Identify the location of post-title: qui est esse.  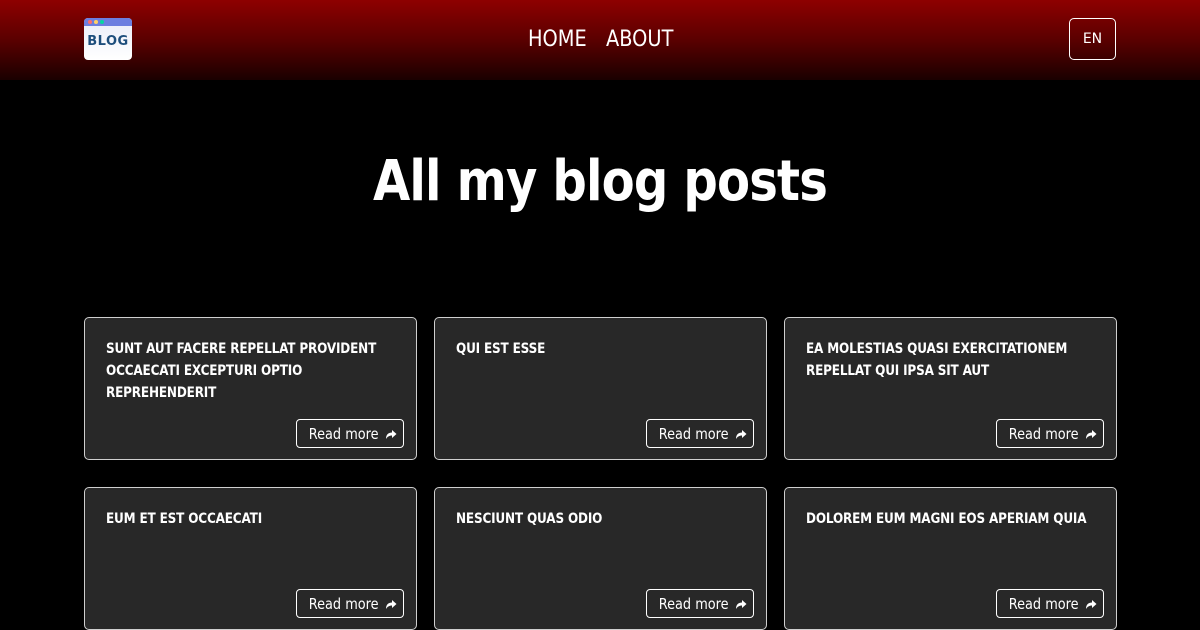
(501, 349).